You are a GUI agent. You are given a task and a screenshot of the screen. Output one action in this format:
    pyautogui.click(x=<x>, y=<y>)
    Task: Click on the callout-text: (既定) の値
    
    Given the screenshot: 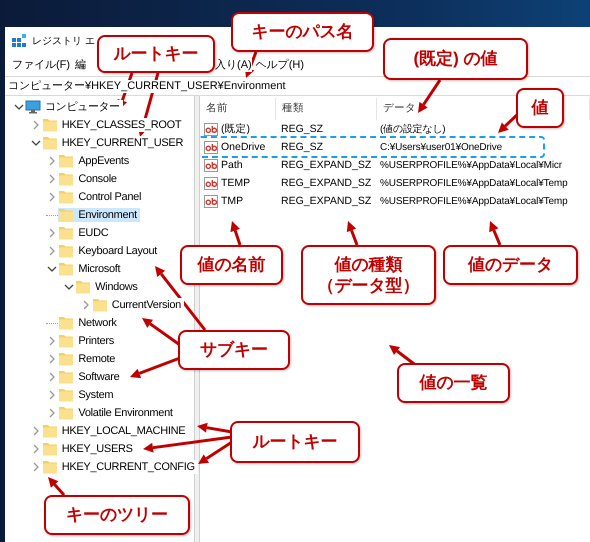 What is the action you would take?
    pyautogui.click(x=455, y=59)
    